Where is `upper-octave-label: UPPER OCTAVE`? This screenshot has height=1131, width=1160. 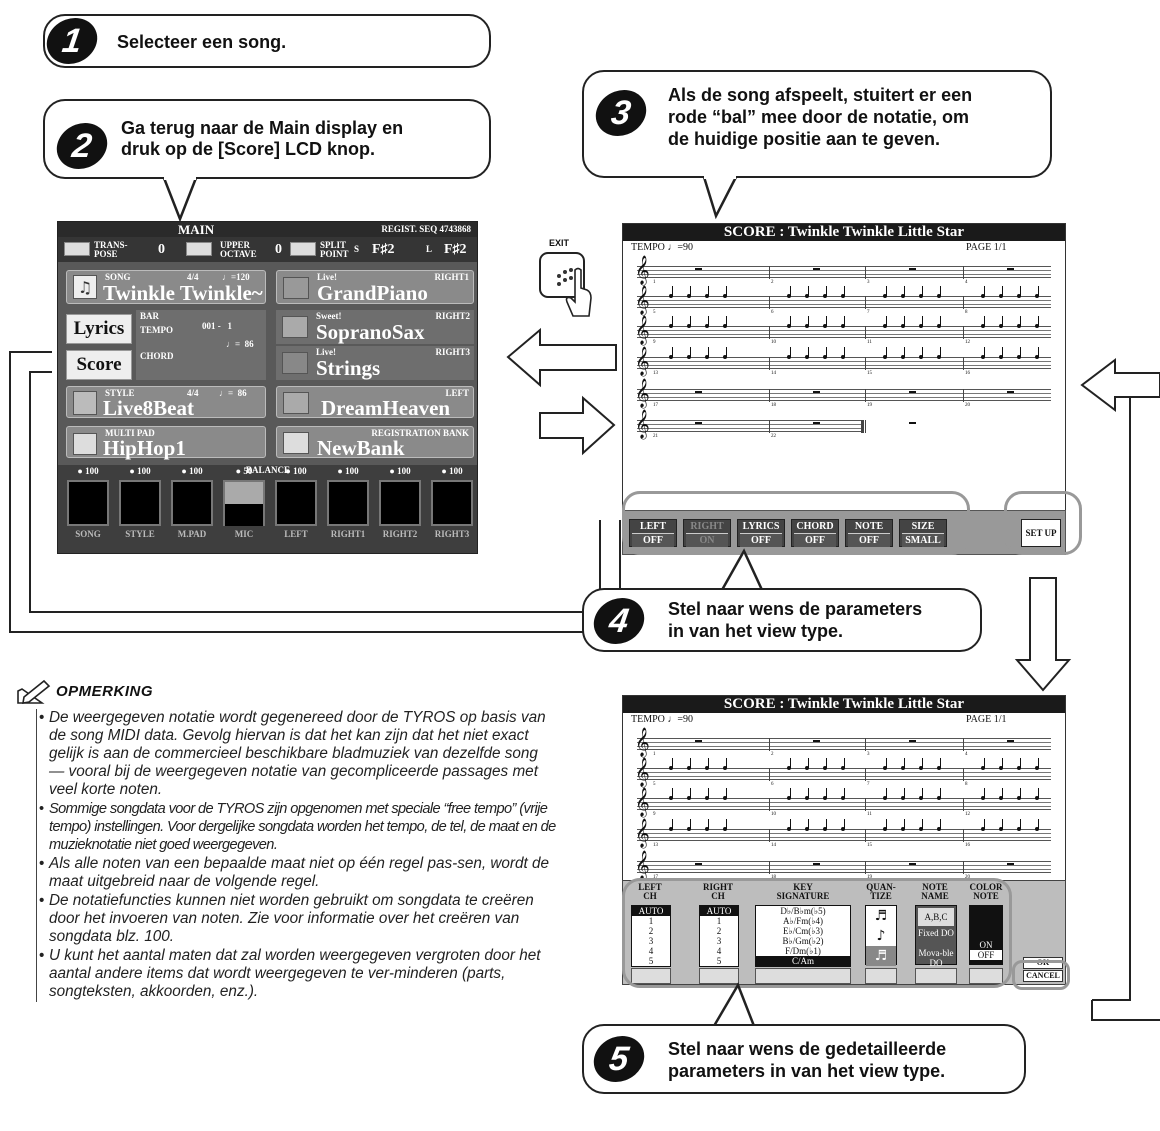 upper-octave-label: UPPER OCTAVE is located at coordinates (238, 249).